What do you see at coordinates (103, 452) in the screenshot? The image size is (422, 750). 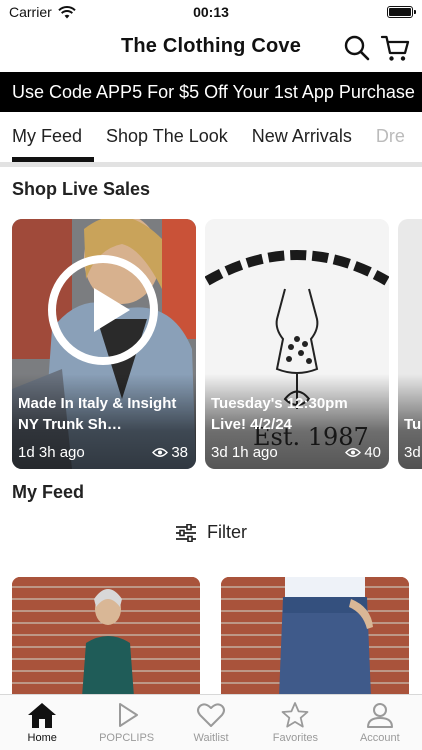 I see `live-sale-meta: 1d 3h ago 38` at bounding box center [103, 452].